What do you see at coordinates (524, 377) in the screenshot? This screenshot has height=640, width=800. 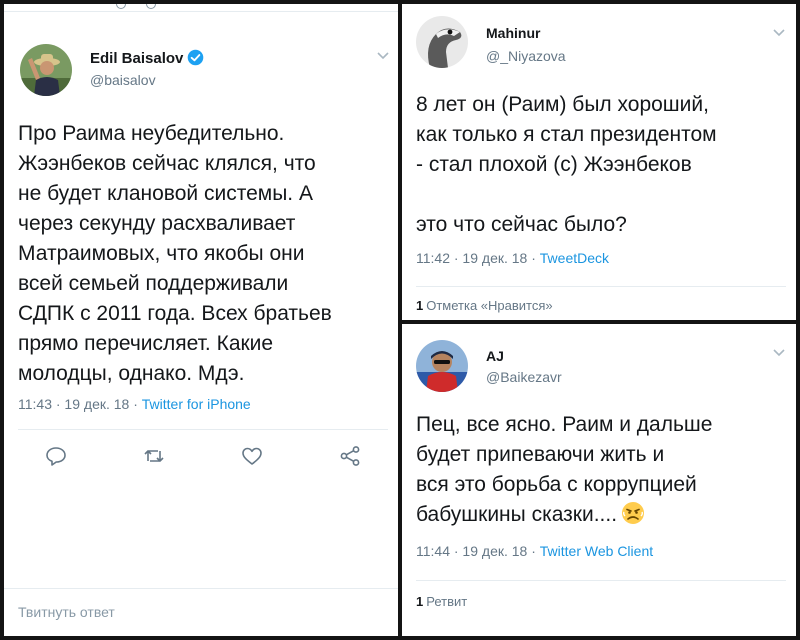 I see `user-handle: @Baikezavr` at bounding box center [524, 377].